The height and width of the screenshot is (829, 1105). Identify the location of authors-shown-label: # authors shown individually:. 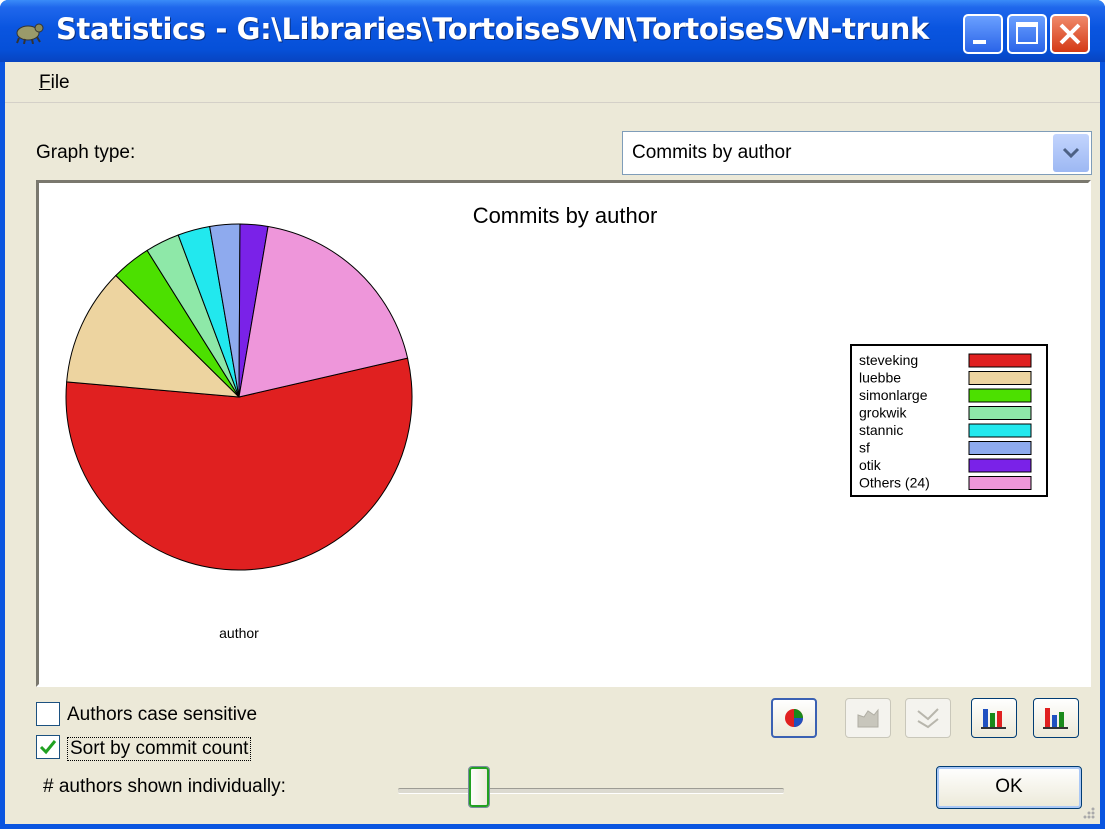
(164, 786).